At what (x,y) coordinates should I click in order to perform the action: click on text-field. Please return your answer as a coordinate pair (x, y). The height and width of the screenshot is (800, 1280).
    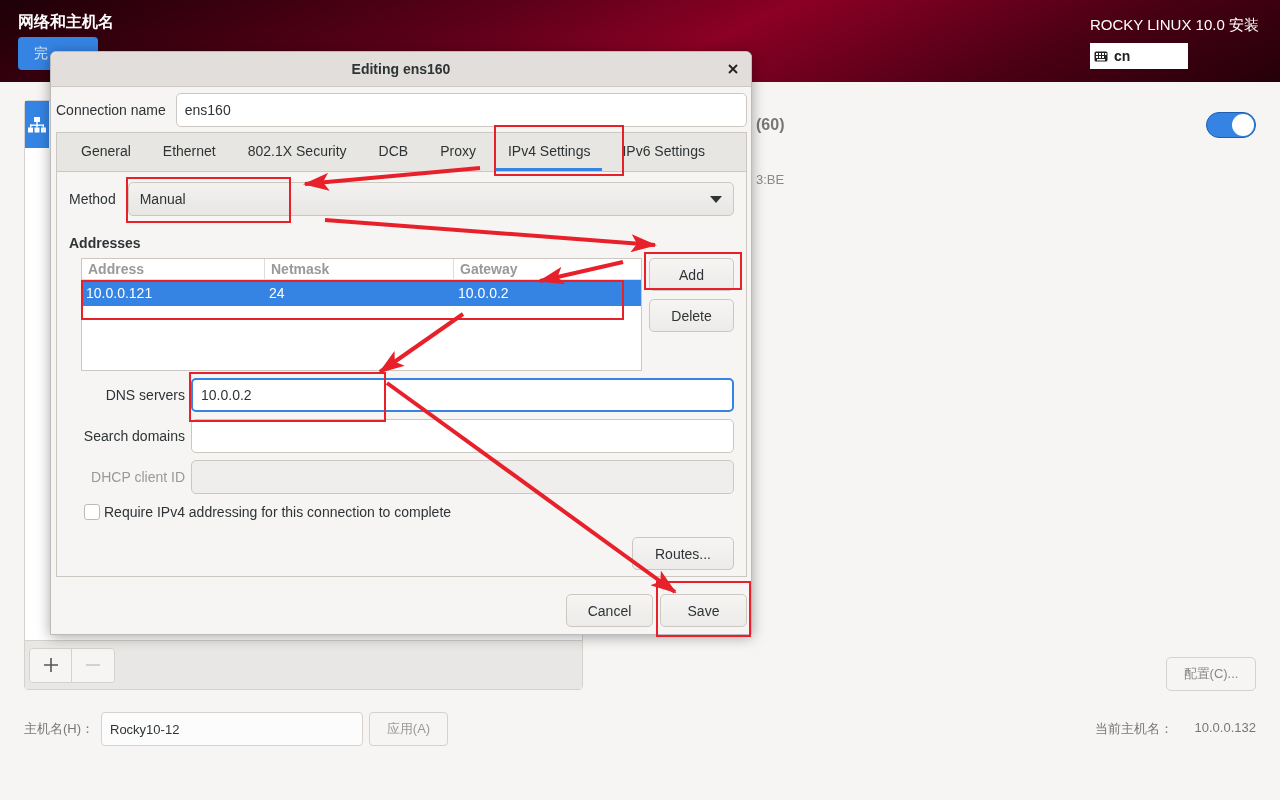
    Looking at the image, I should click on (462, 436).